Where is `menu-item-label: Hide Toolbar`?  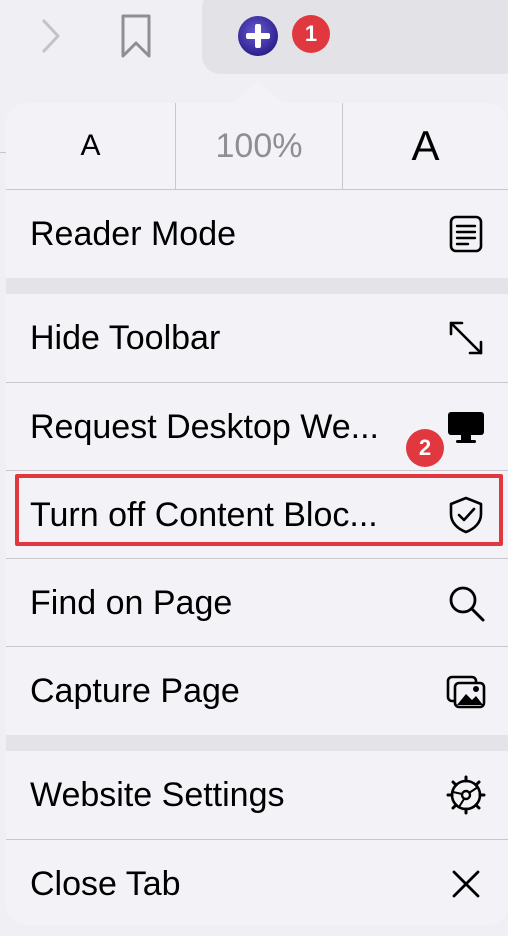 menu-item-label: Hide Toolbar is located at coordinates (125, 338).